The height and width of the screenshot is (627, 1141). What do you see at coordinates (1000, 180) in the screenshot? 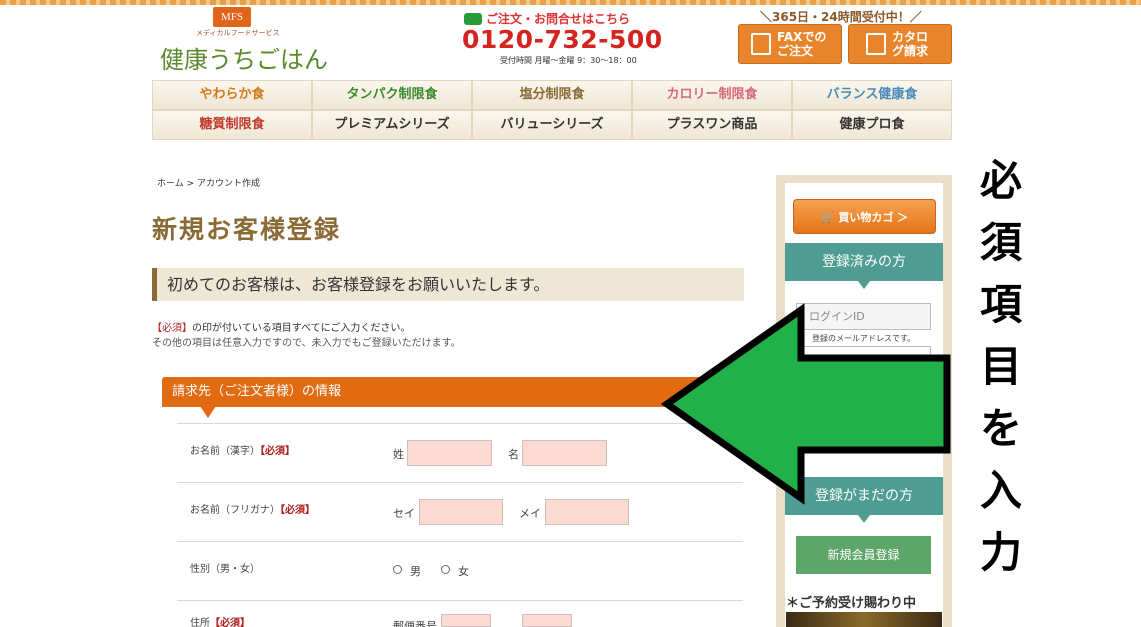
I see `annotation-char: 必` at bounding box center [1000, 180].